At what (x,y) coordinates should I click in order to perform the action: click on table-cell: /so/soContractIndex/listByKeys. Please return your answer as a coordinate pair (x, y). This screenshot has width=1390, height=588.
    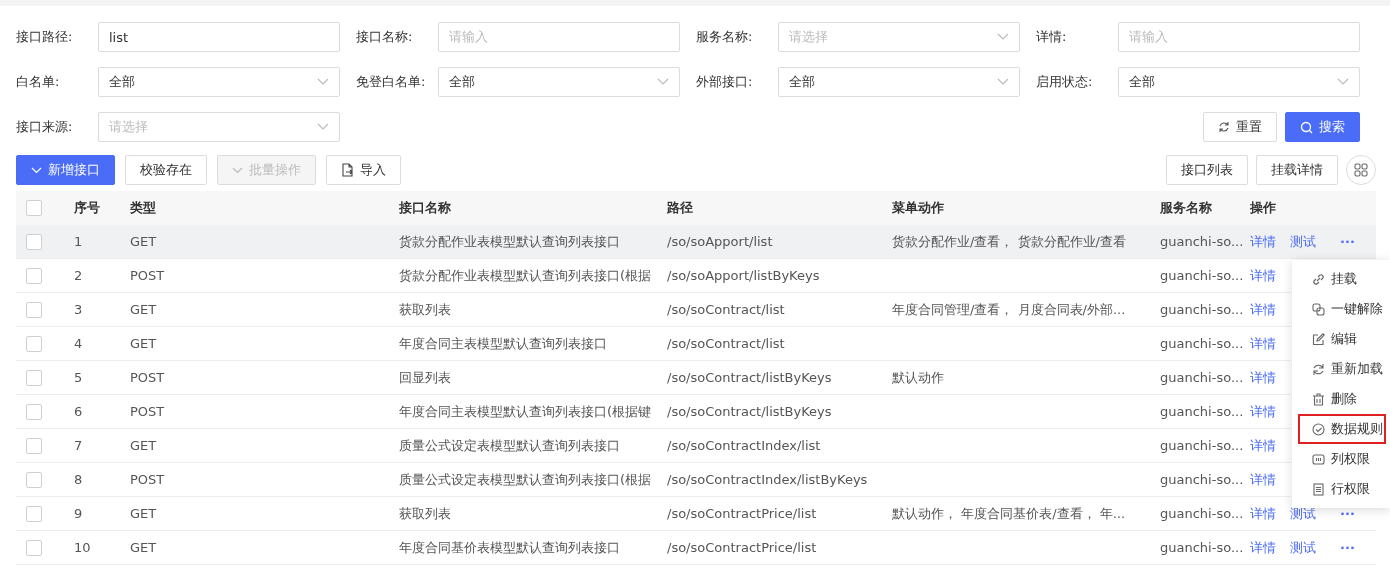
    Looking at the image, I should click on (767, 479).